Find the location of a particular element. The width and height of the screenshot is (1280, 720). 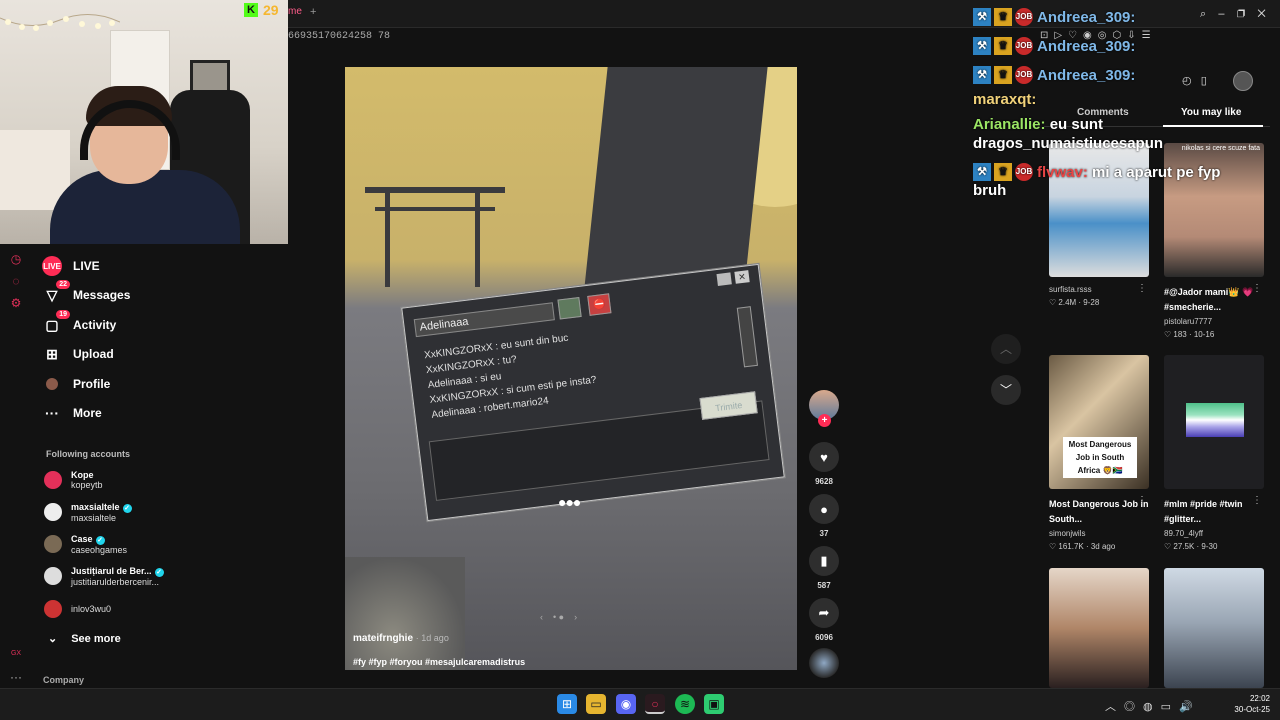

previous-video-button: ︿ is located at coordinates (1006, 349).